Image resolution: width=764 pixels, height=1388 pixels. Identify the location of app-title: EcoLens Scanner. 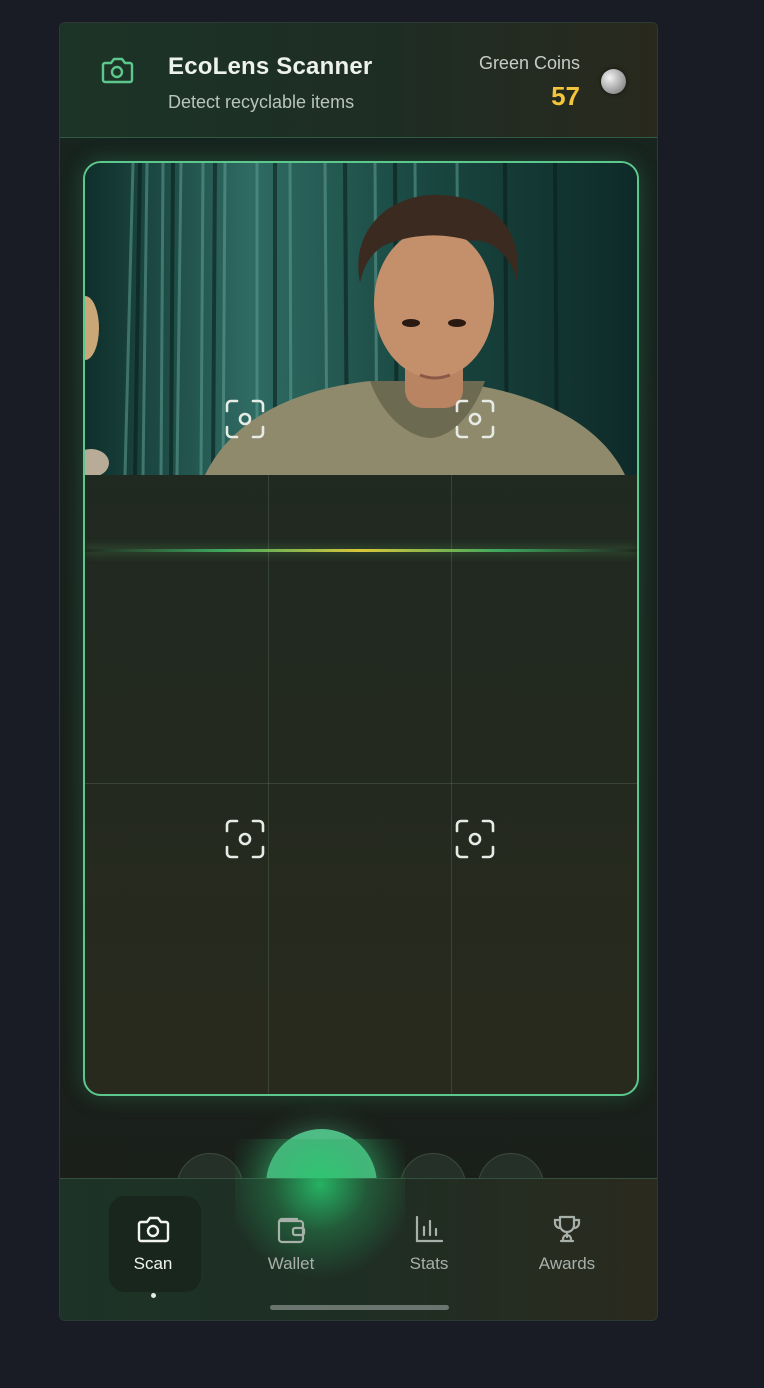
(270, 66).